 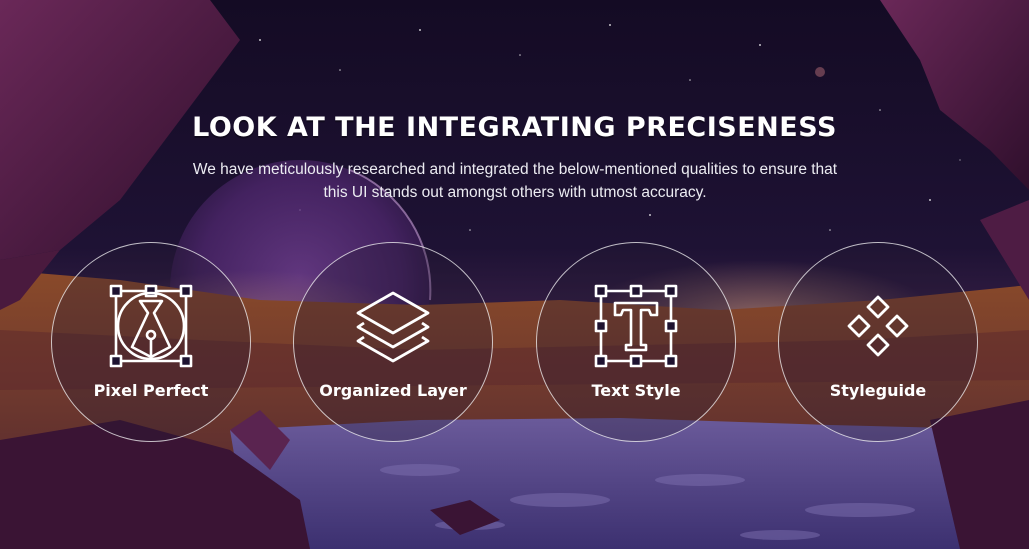 I want to click on feature-label: Styleguide, so click(x=878, y=390).